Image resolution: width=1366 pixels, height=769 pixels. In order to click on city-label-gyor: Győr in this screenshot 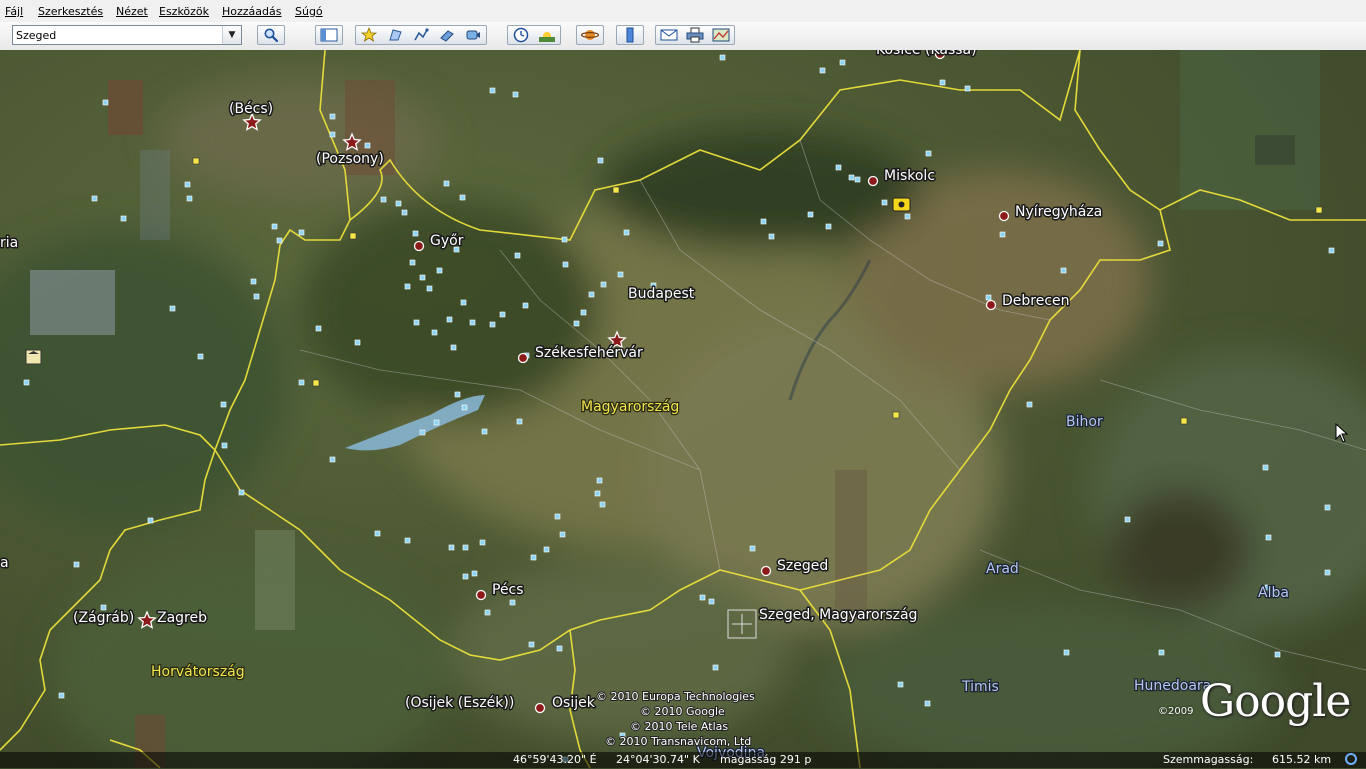, I will do `click(447, 241)`.